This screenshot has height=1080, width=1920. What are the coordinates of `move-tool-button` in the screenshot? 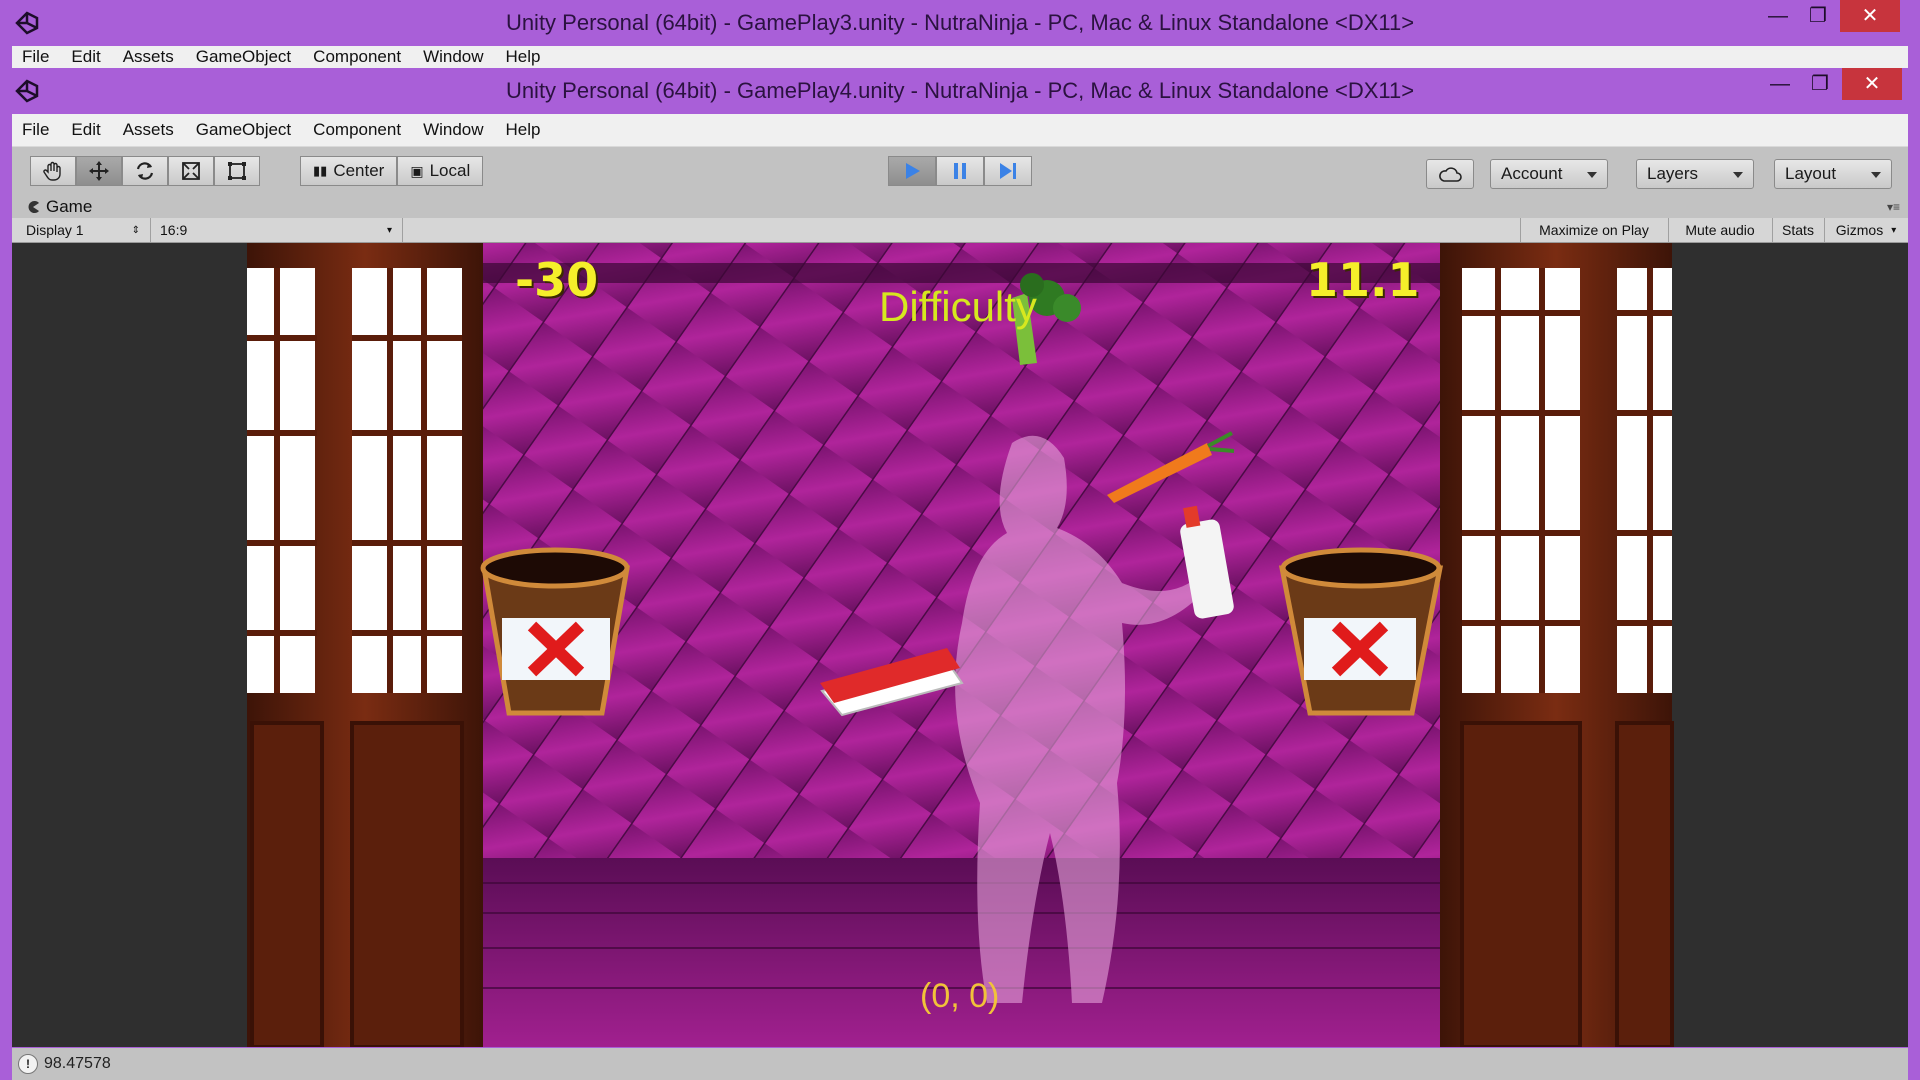 It's located at (99, 171).